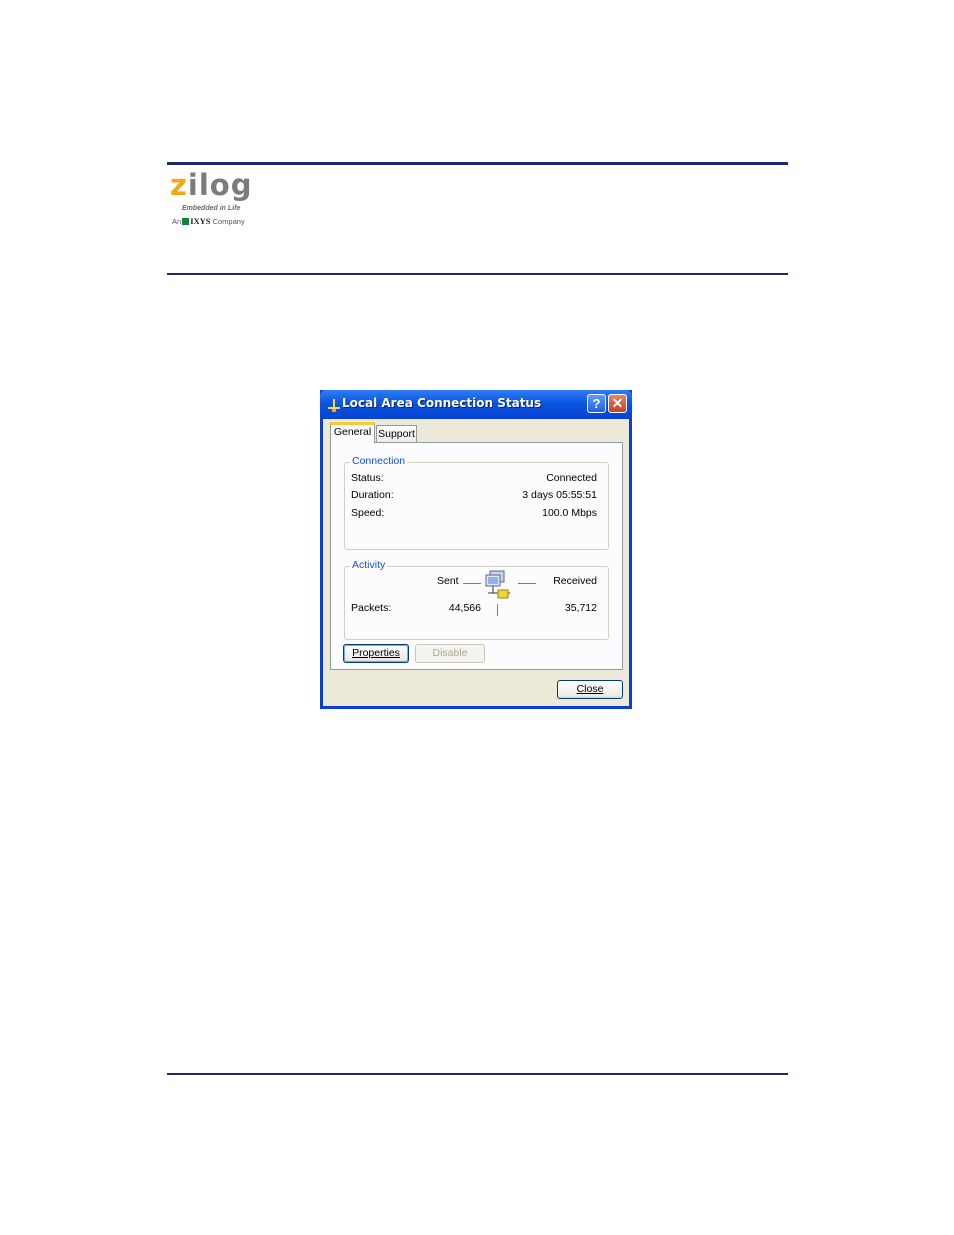 The image size is (954, 1235). What do you see at coordinates (372, 495) in the screenshot?
I see `duration-label: Duration:` at bounding box center [372, 495].